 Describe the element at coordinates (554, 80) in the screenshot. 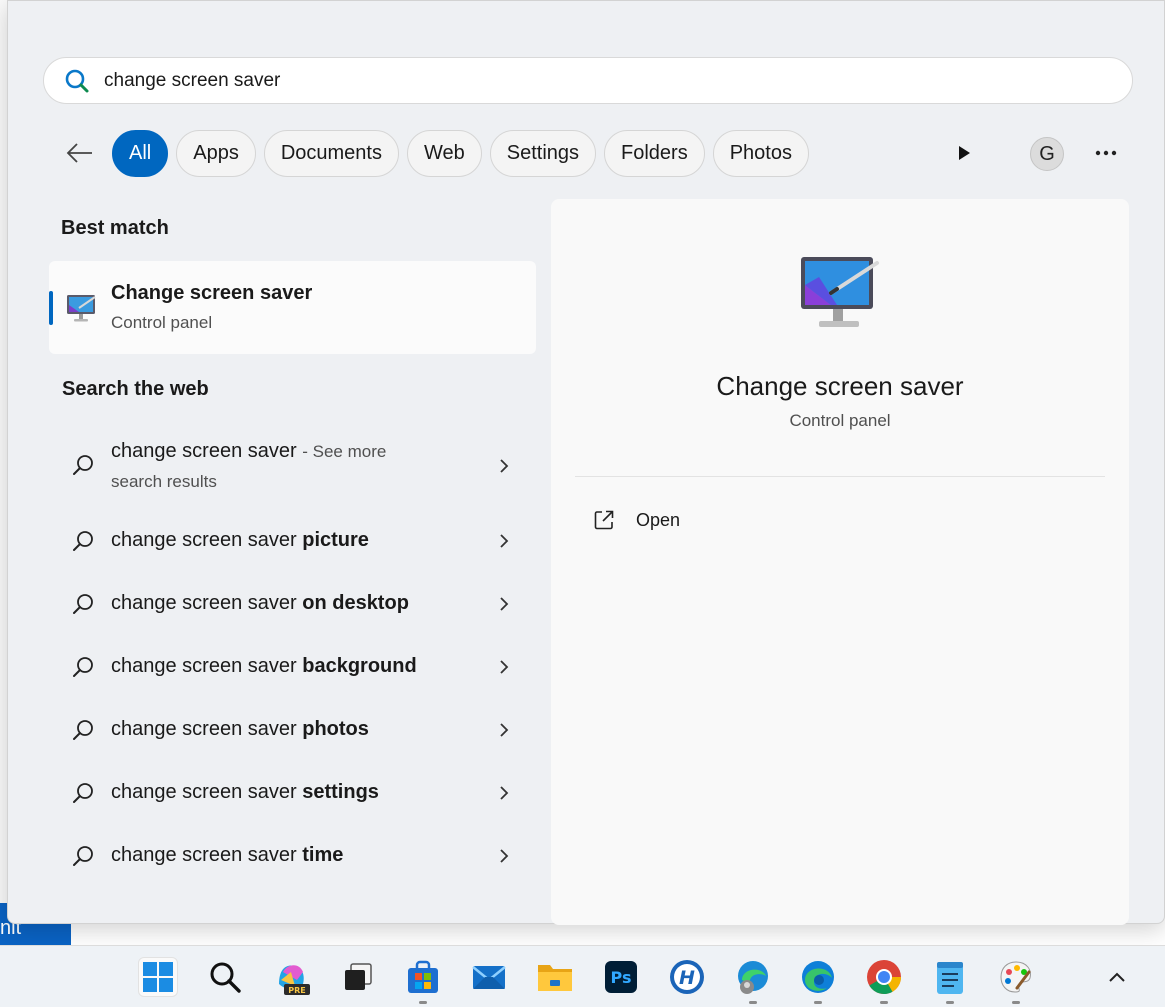

I see `search-input` at that location.